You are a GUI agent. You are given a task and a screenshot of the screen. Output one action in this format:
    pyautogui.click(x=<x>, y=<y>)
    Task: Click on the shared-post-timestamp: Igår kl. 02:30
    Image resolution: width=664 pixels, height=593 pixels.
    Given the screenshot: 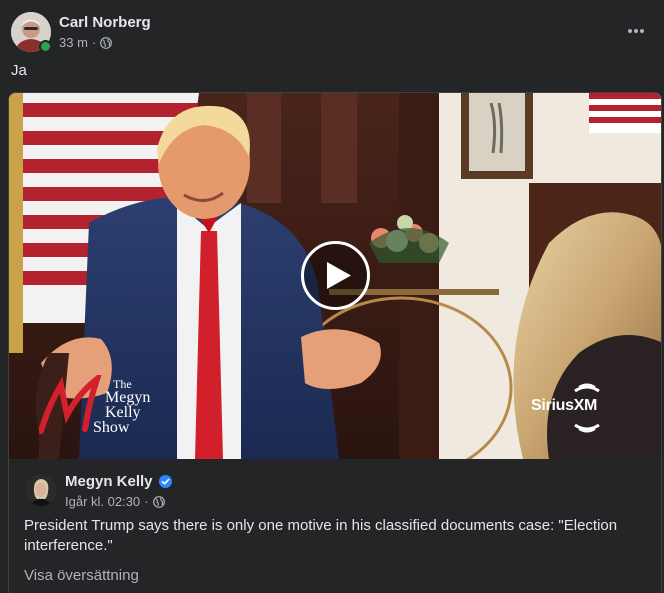 What is the action you would take?
    pyautogui.click(x=102, y=501)
    